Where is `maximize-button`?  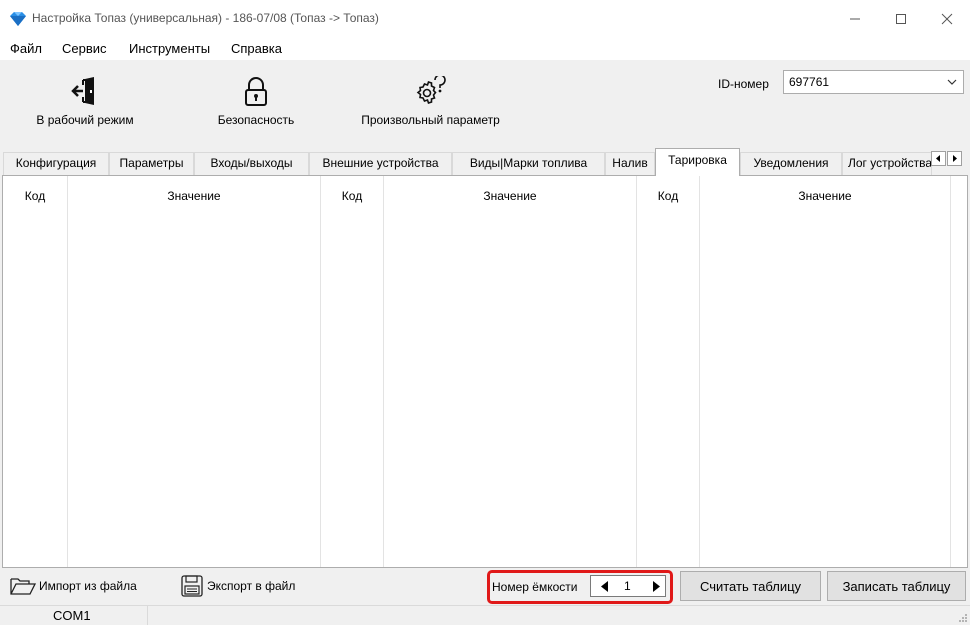
maximize-button is located at coordinates (901, 19).